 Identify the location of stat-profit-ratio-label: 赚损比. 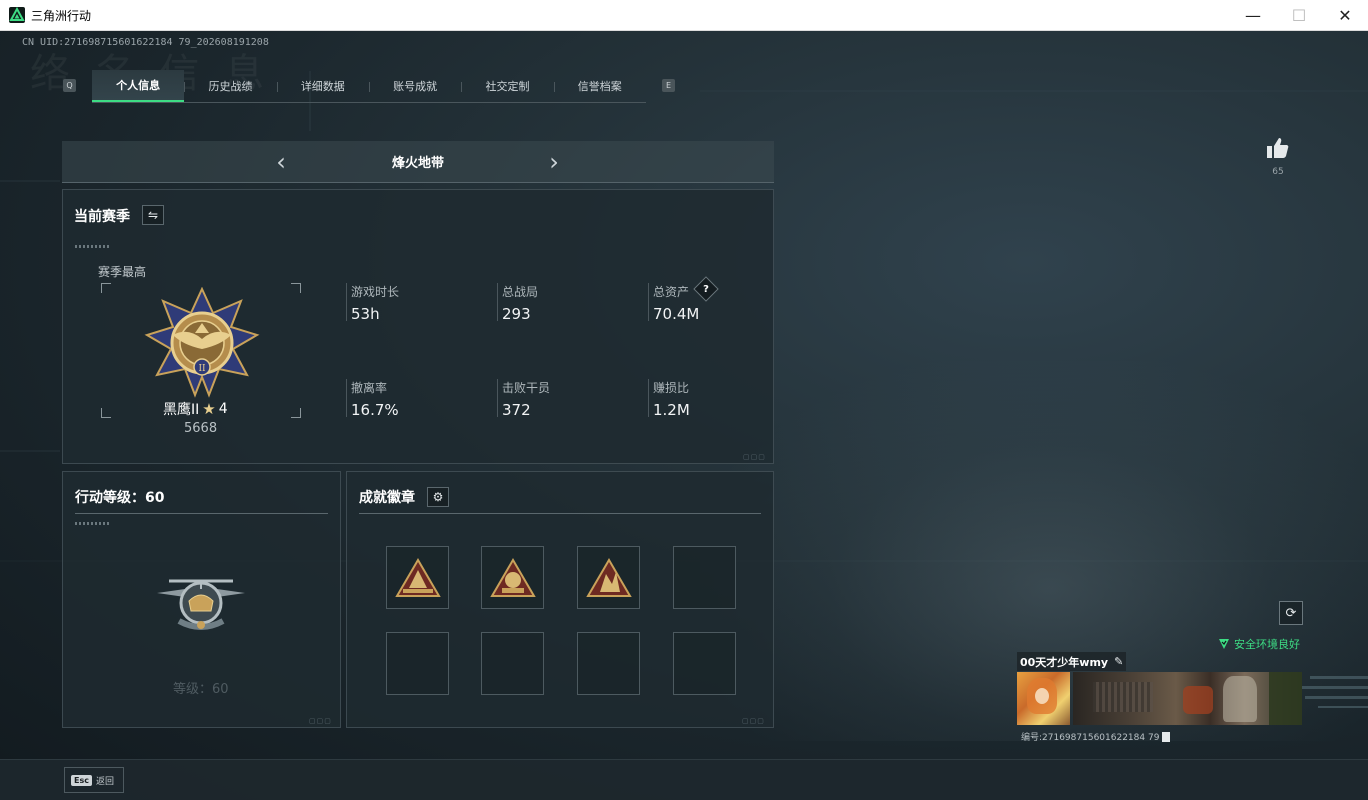
(671, 388).